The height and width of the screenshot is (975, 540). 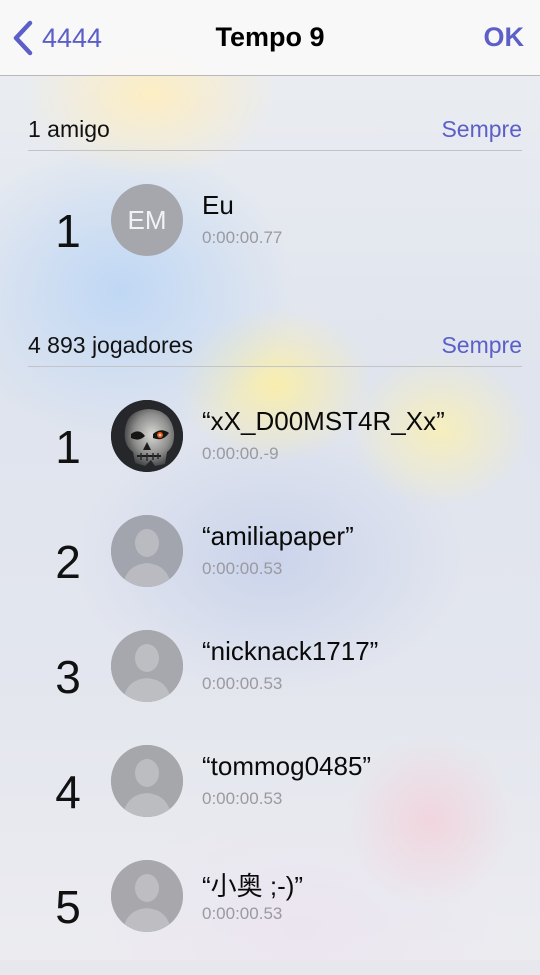 I want to click on leaderboard-row: 1 EM Eu 0:00:00.77, so click(x=270, y=241).